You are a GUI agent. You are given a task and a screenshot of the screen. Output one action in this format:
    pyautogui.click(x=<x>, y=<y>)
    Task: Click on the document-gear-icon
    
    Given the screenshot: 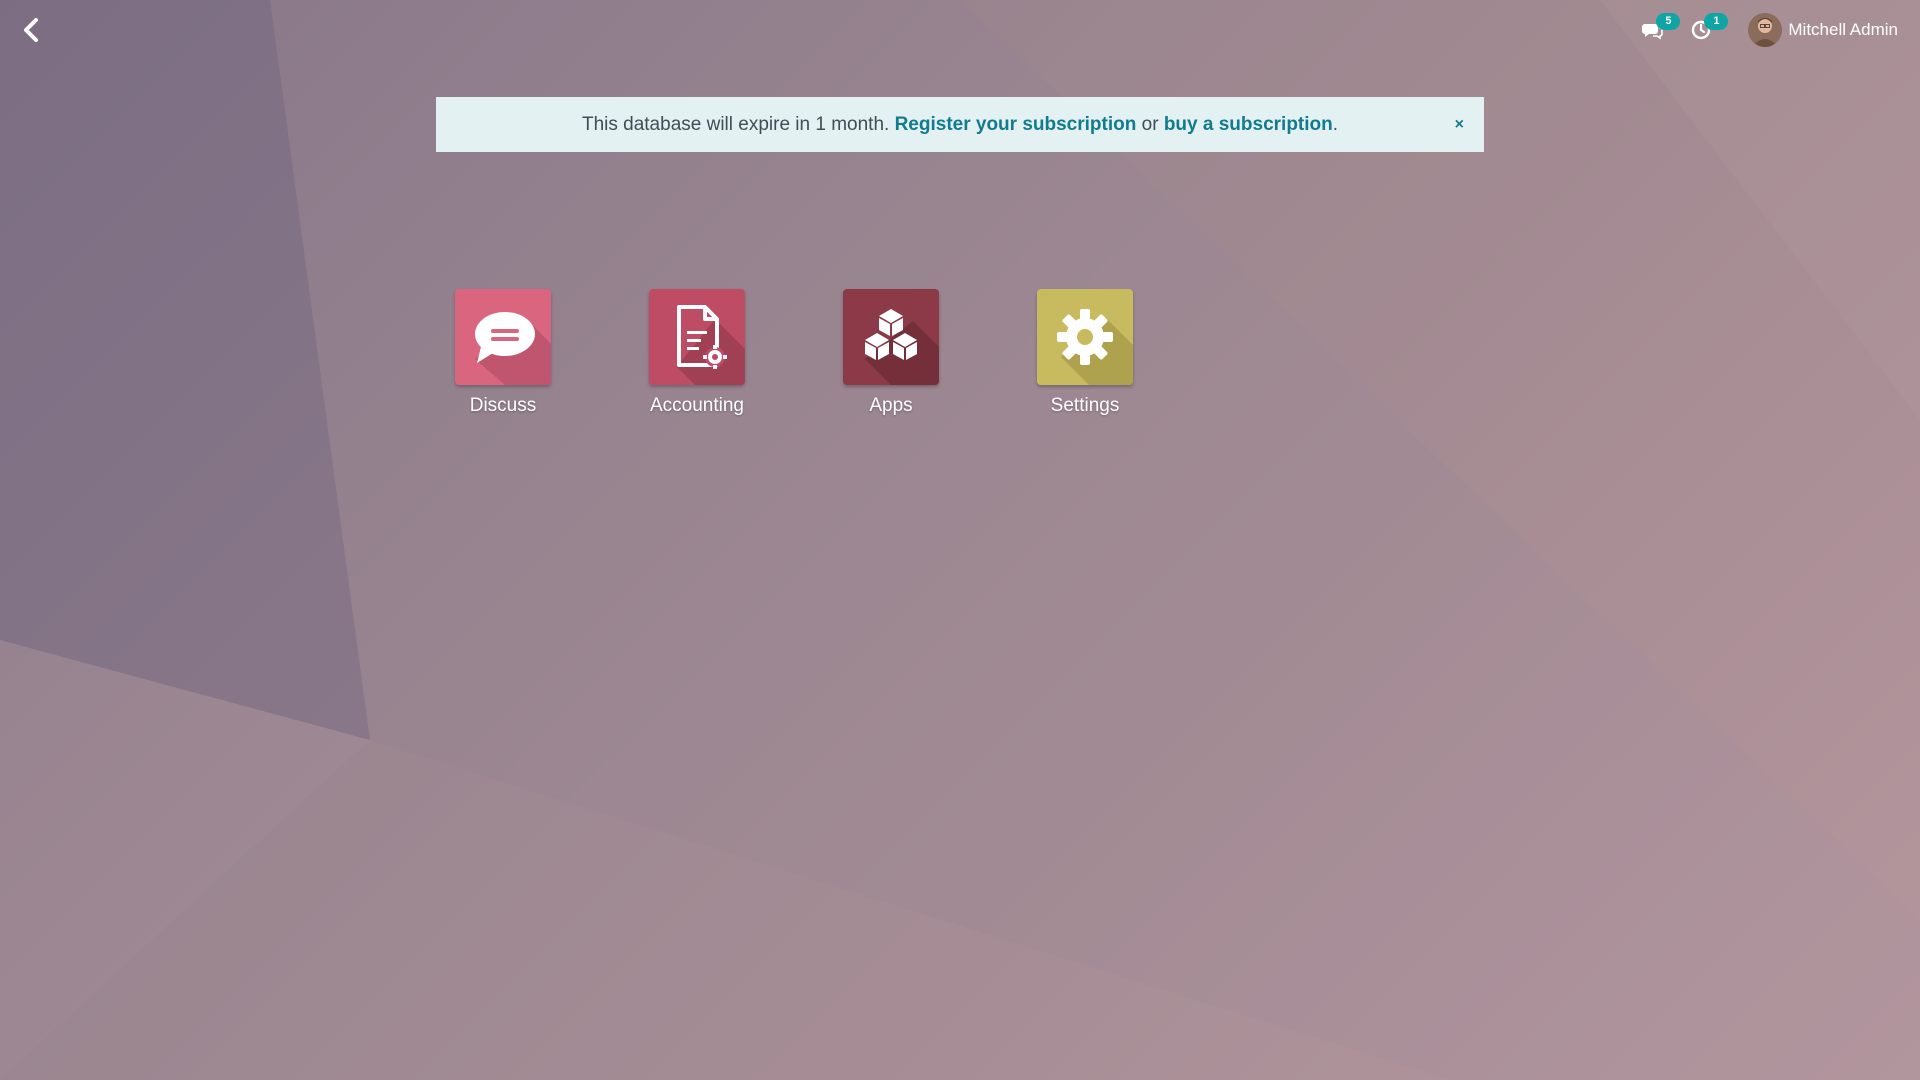 What is the action you would take?
    pyautogui.click(x=697, y=337)
    